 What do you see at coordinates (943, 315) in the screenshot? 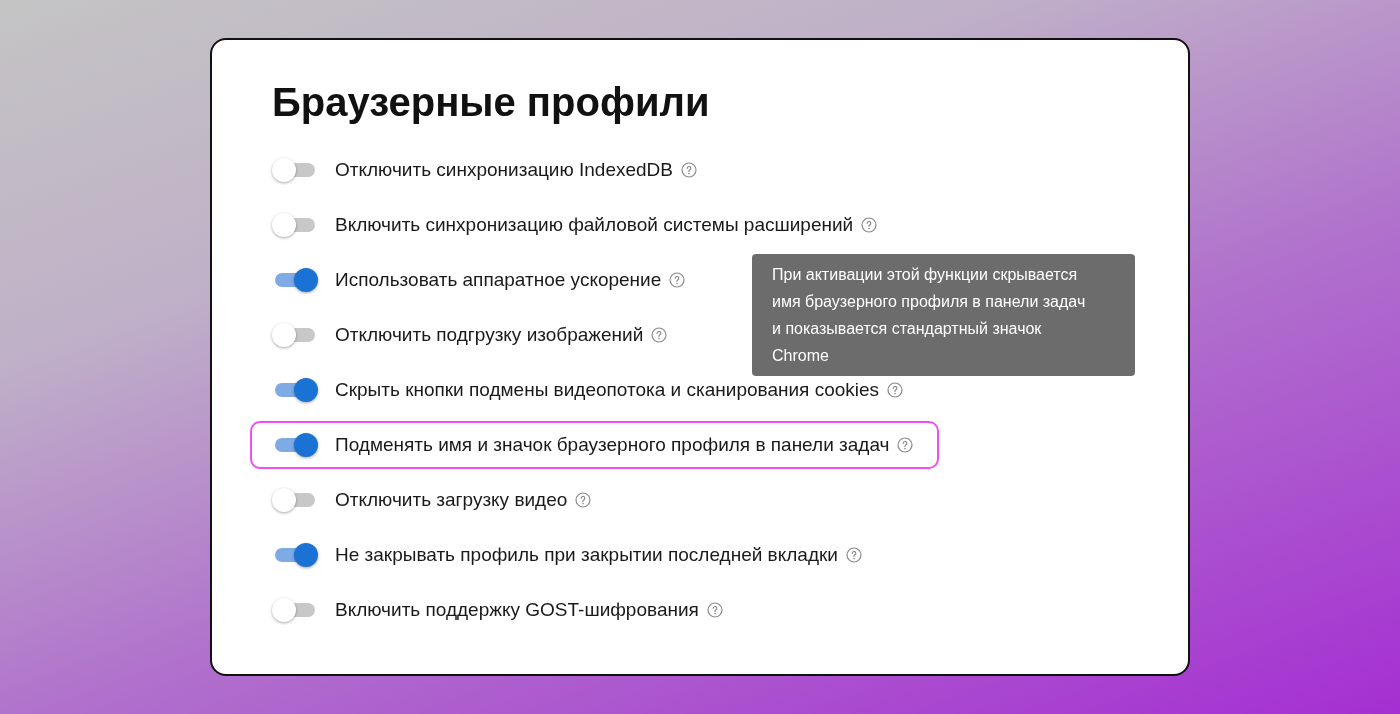
I see `tooltip: При активации этой функции скрывается имя браузерного профиля в панели задач и показывается стандартный значок Chrome` at bounding box center [943, 315].